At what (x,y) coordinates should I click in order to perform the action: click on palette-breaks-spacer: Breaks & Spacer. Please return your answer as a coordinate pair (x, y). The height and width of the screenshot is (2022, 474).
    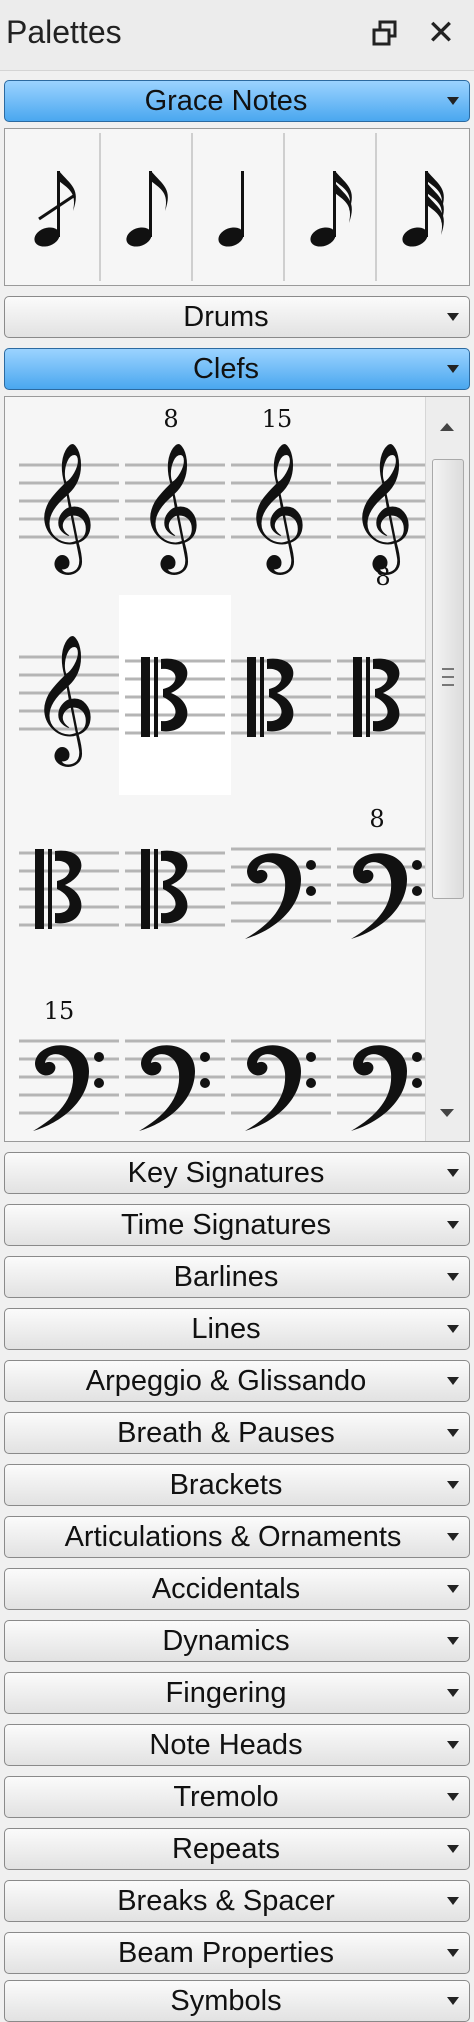
    Looking at the image, I should click on (237, 1901).